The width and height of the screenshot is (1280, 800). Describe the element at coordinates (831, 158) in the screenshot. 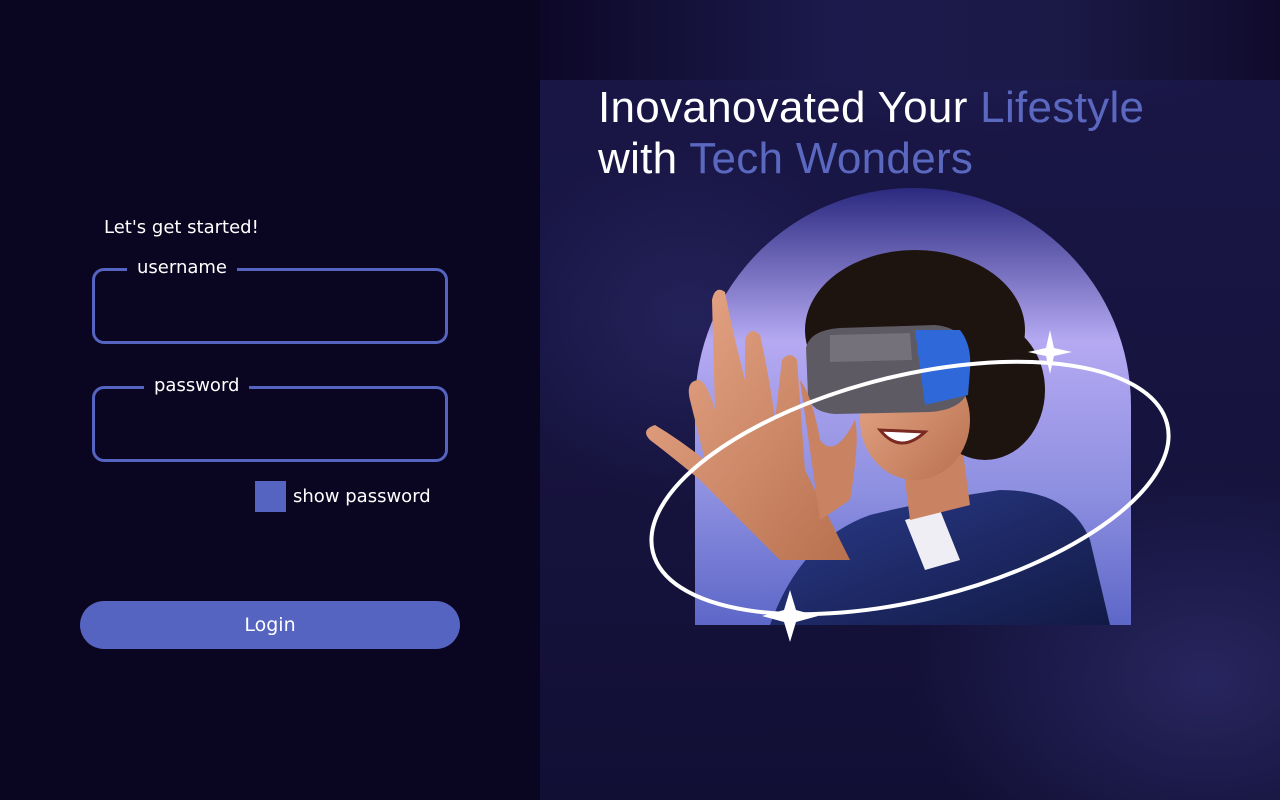

I see `headline-line2-accent: Tech Wonders` at that location.